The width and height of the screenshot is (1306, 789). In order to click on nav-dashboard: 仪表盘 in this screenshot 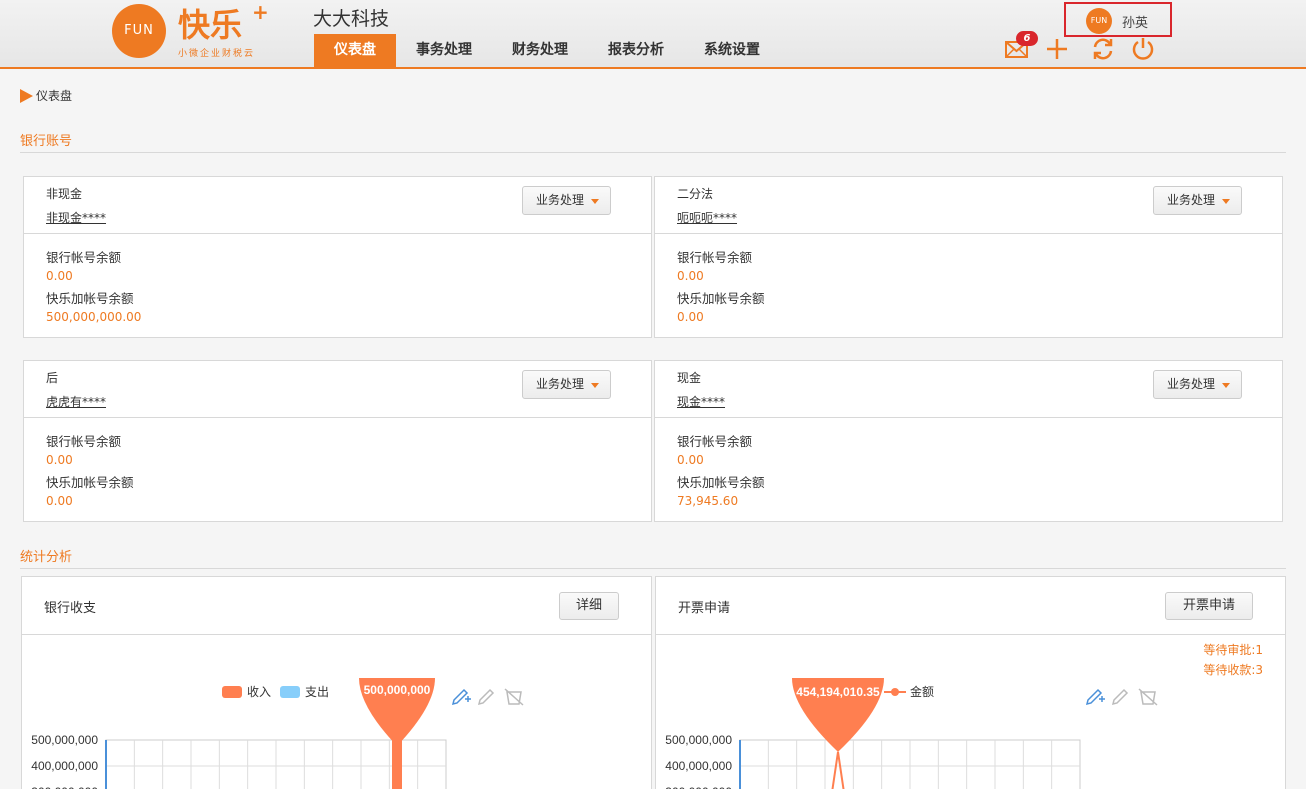, I will do `click(355, 50)`.